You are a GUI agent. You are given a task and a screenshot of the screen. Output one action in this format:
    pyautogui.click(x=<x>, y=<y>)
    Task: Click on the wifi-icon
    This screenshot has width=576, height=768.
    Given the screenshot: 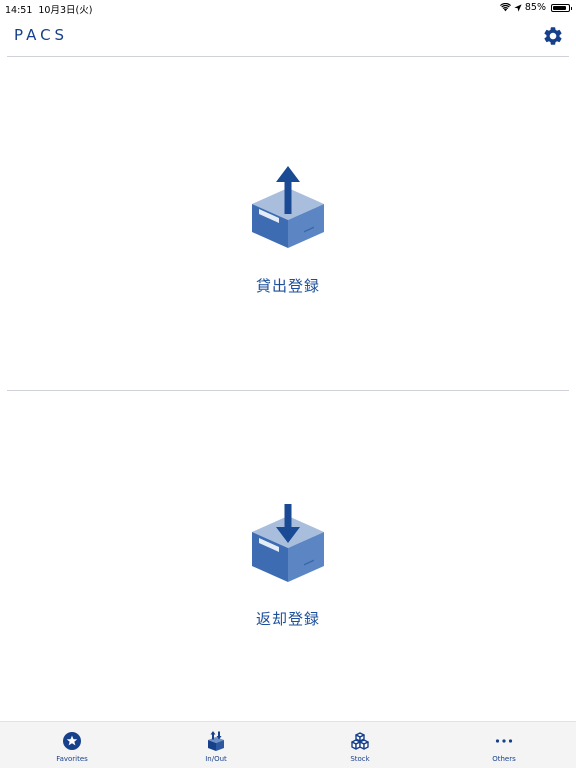 What is the action you would take?
    pyautogui.click(x=505, y=7)
    